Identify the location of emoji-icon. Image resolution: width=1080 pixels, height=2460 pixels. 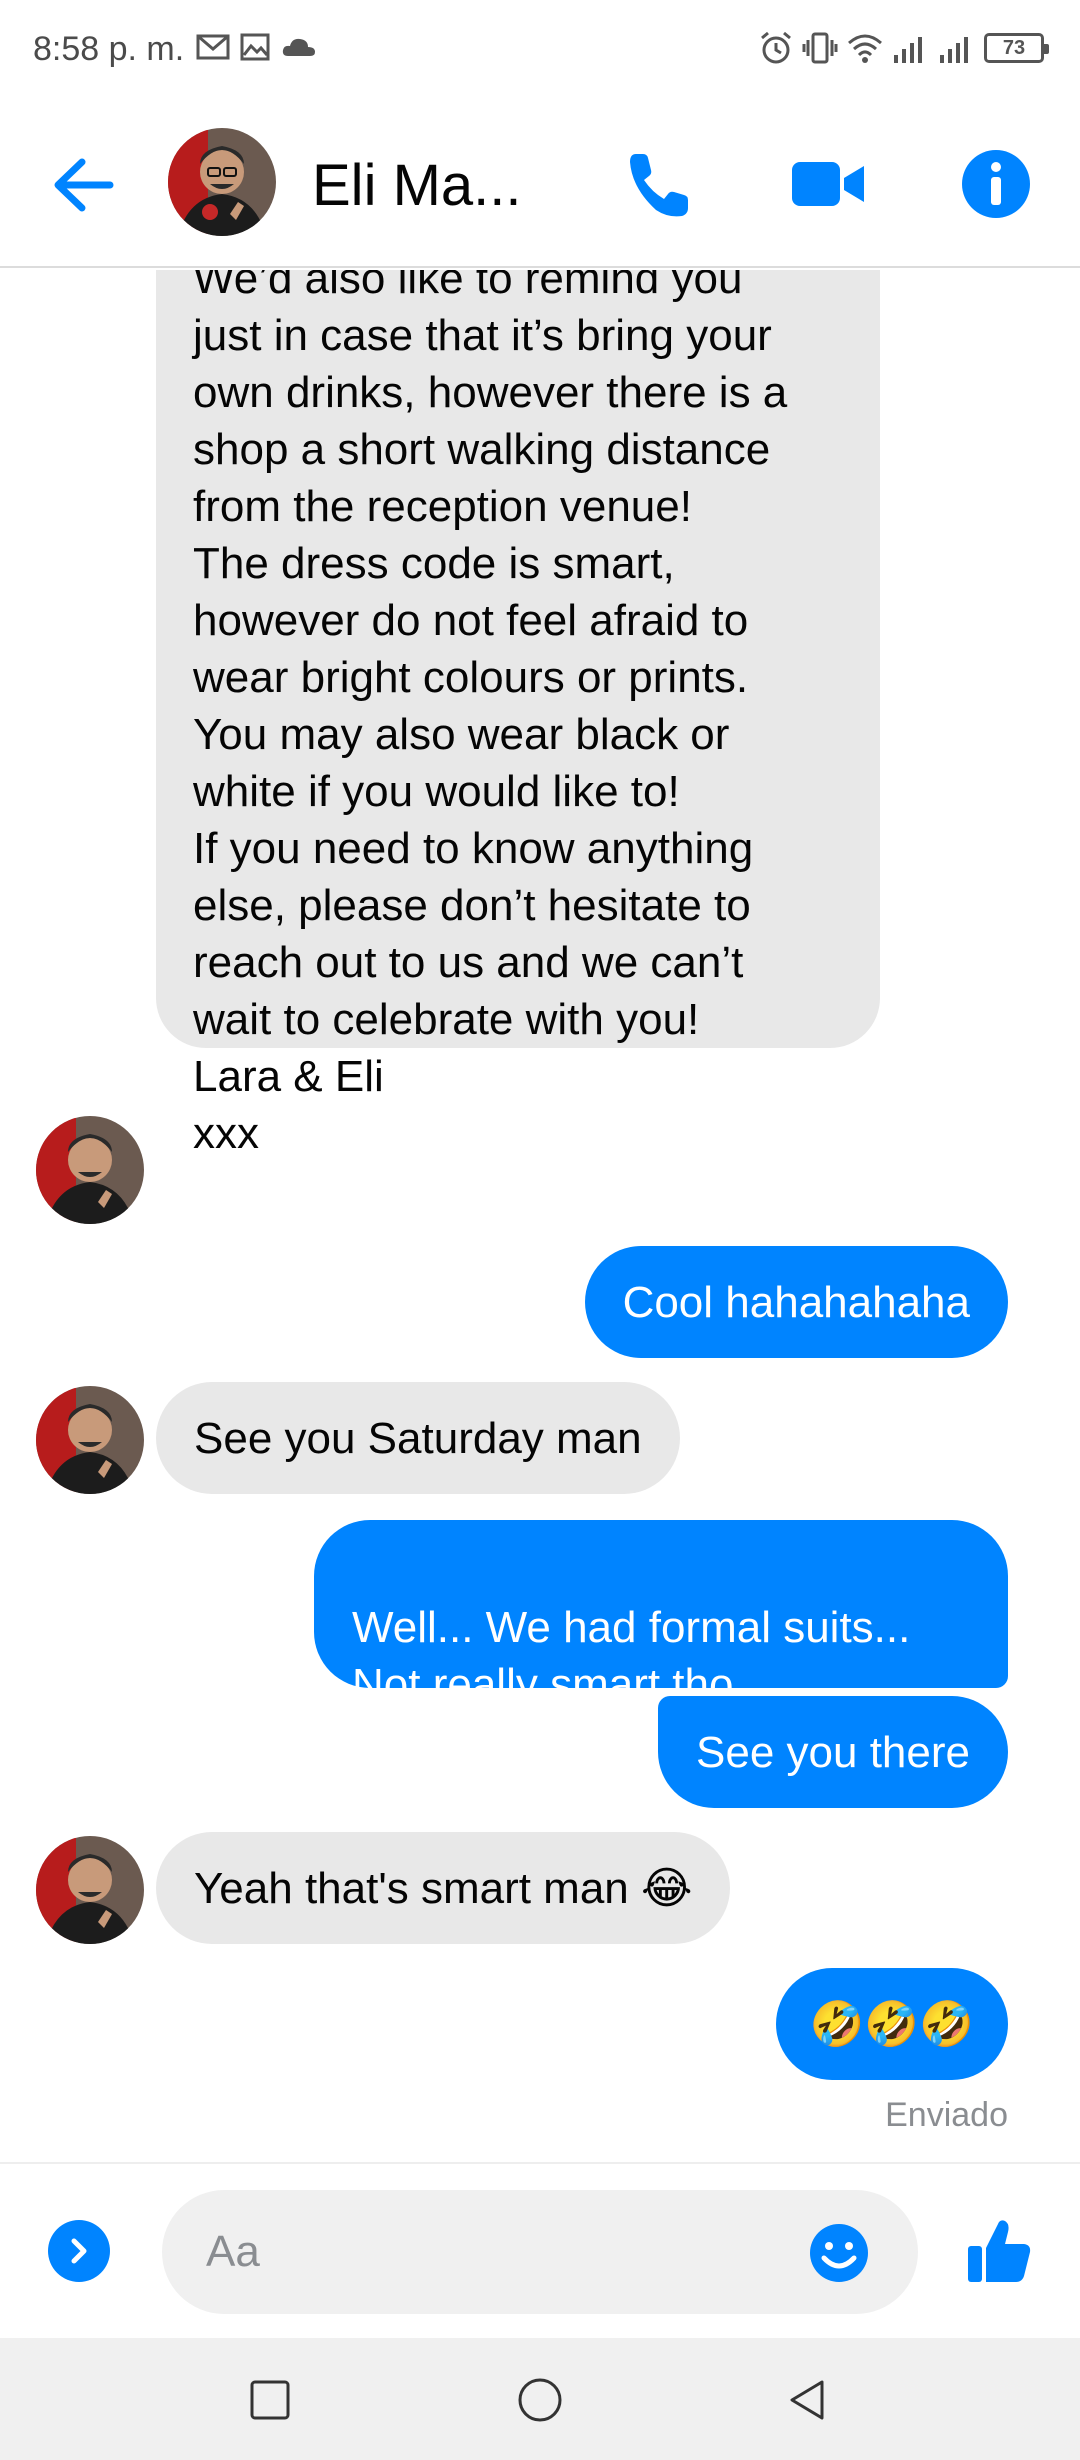
(839, 2253).